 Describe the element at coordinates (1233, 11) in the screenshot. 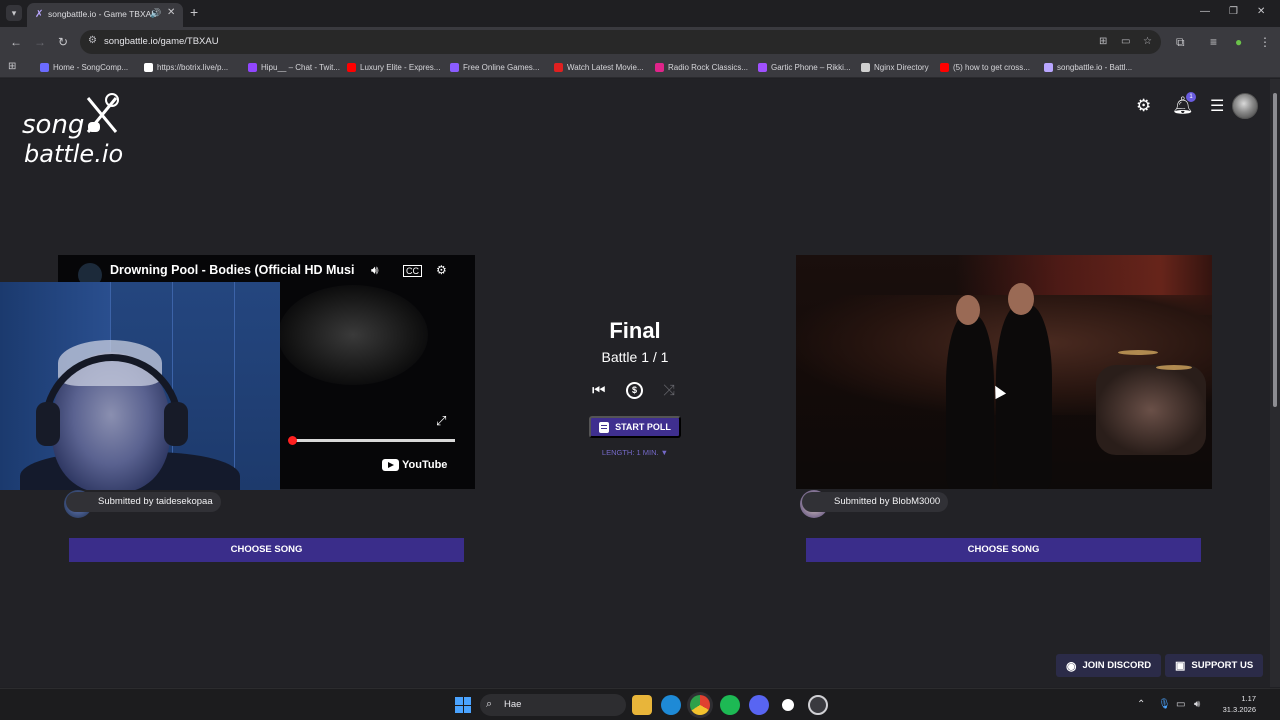

I see `restore-icon: ❐` at that location.